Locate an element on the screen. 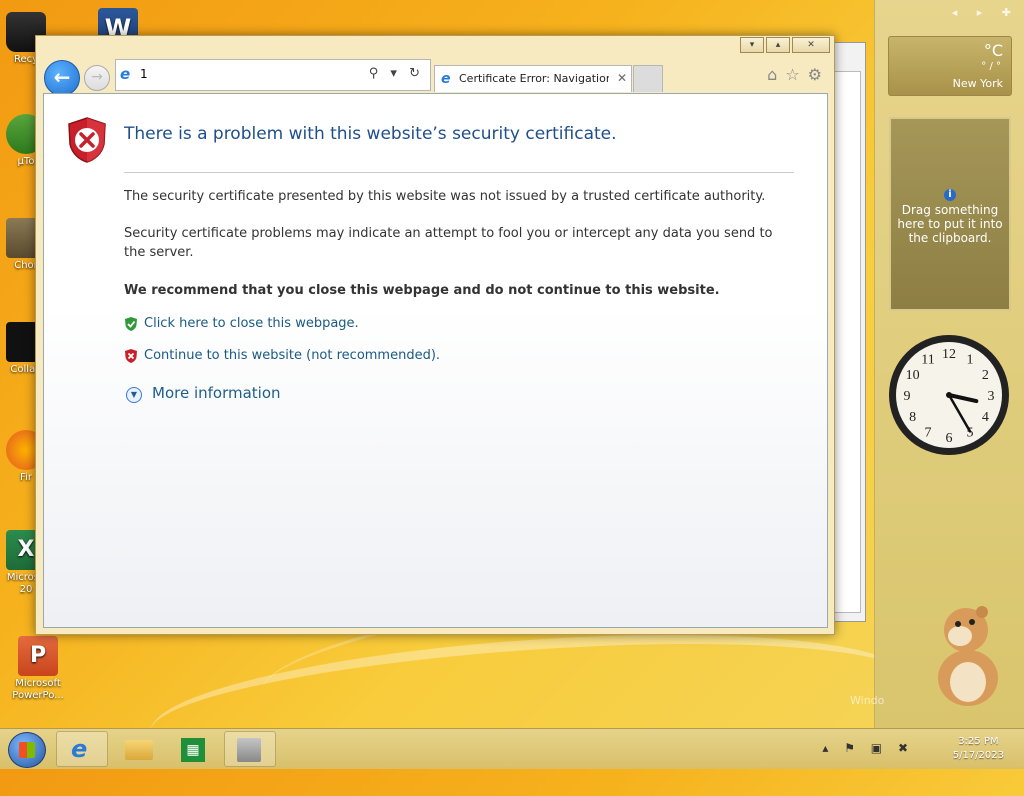 The width and height of the screenshot is (1024, 796). divider is located at coordinates (459, 172).